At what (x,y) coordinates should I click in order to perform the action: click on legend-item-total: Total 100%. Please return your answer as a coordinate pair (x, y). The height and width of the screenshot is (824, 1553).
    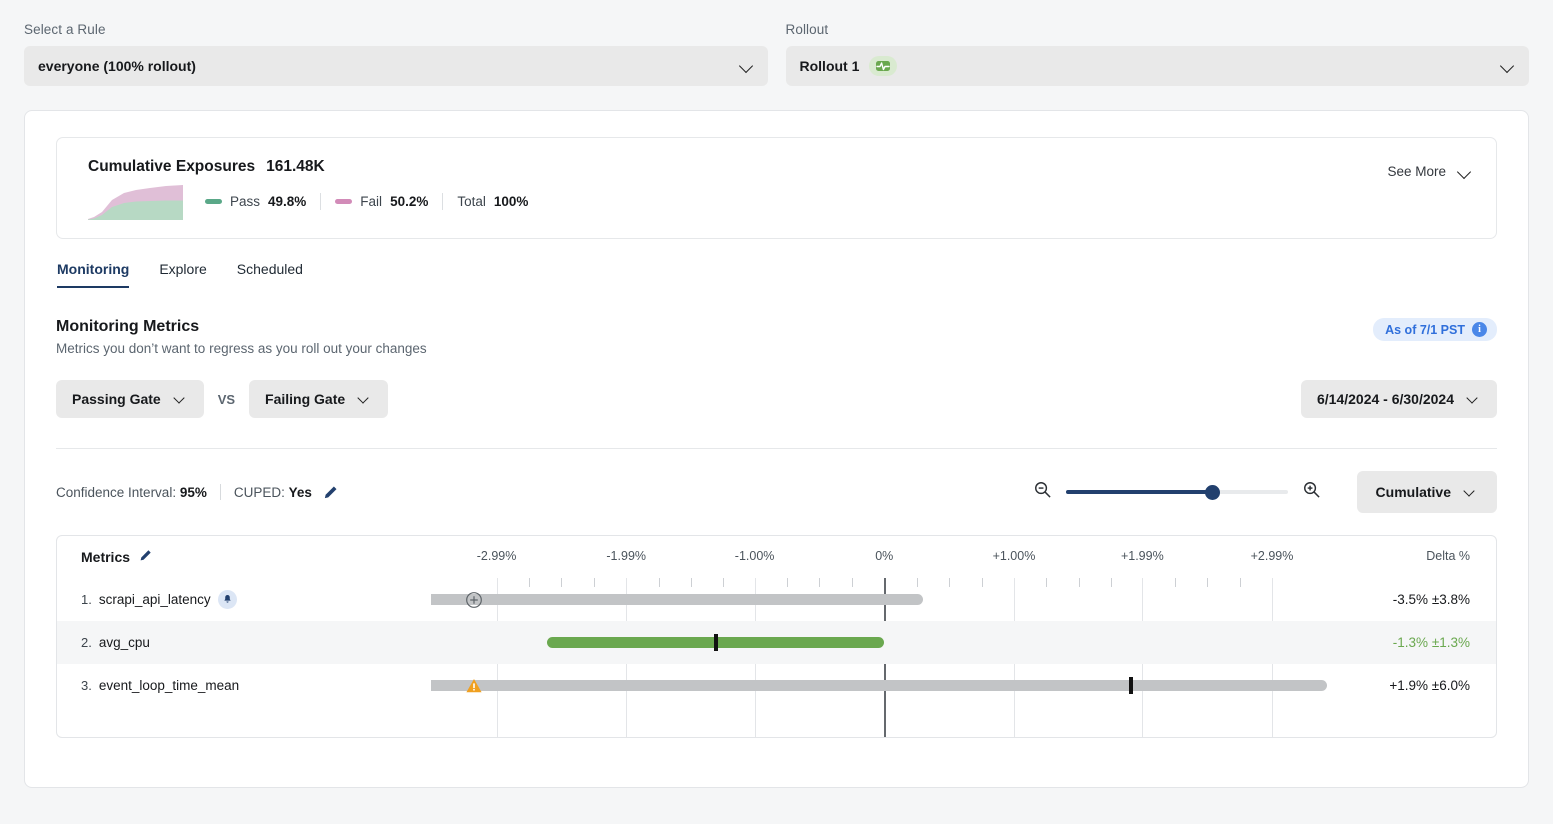
    Looking at the image, I should click on (492, 201).